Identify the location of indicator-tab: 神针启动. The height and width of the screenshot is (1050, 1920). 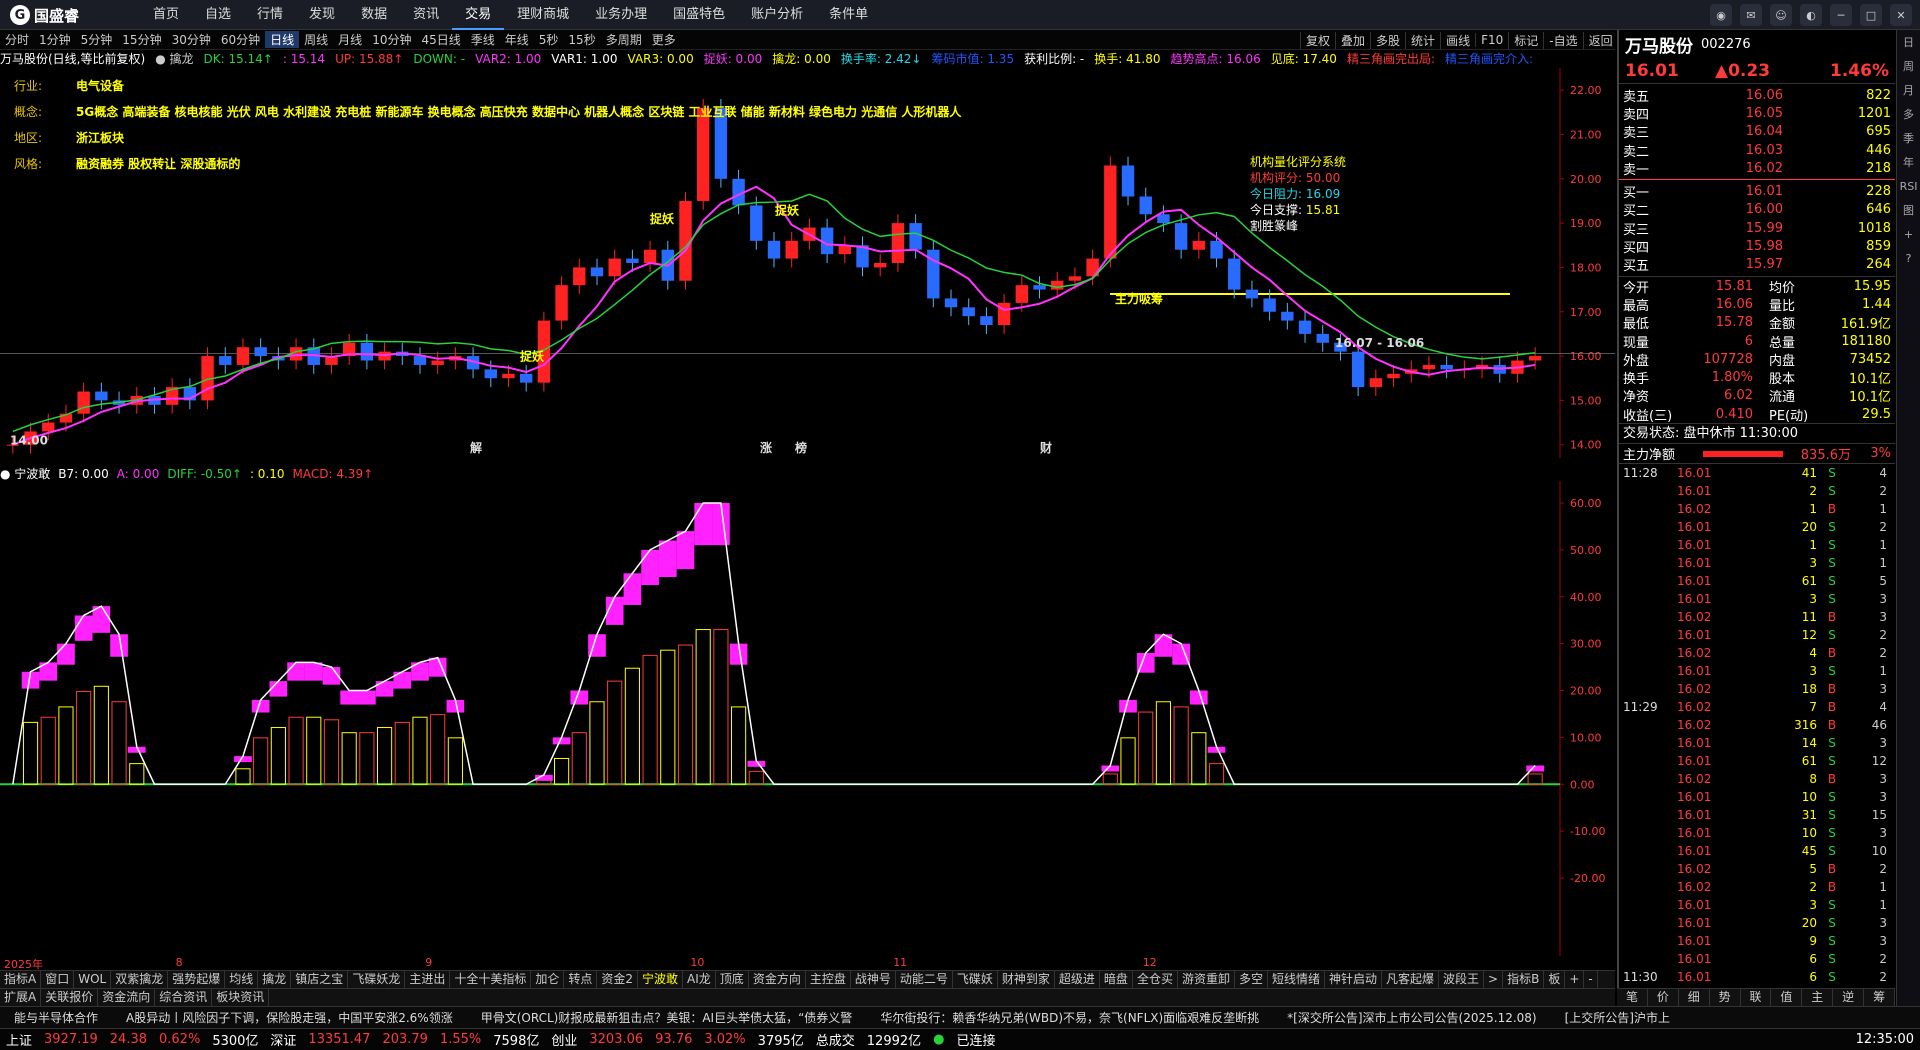
(1354, 979).